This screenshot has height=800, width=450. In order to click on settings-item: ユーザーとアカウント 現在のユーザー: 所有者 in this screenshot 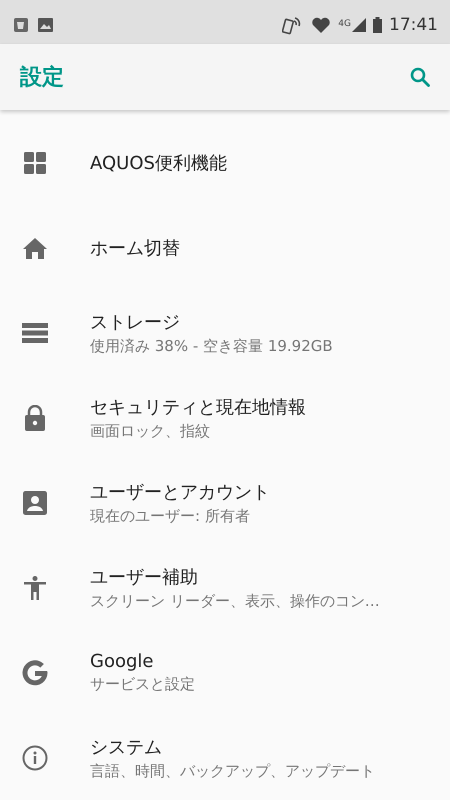, I will do `click(225, 502)`.